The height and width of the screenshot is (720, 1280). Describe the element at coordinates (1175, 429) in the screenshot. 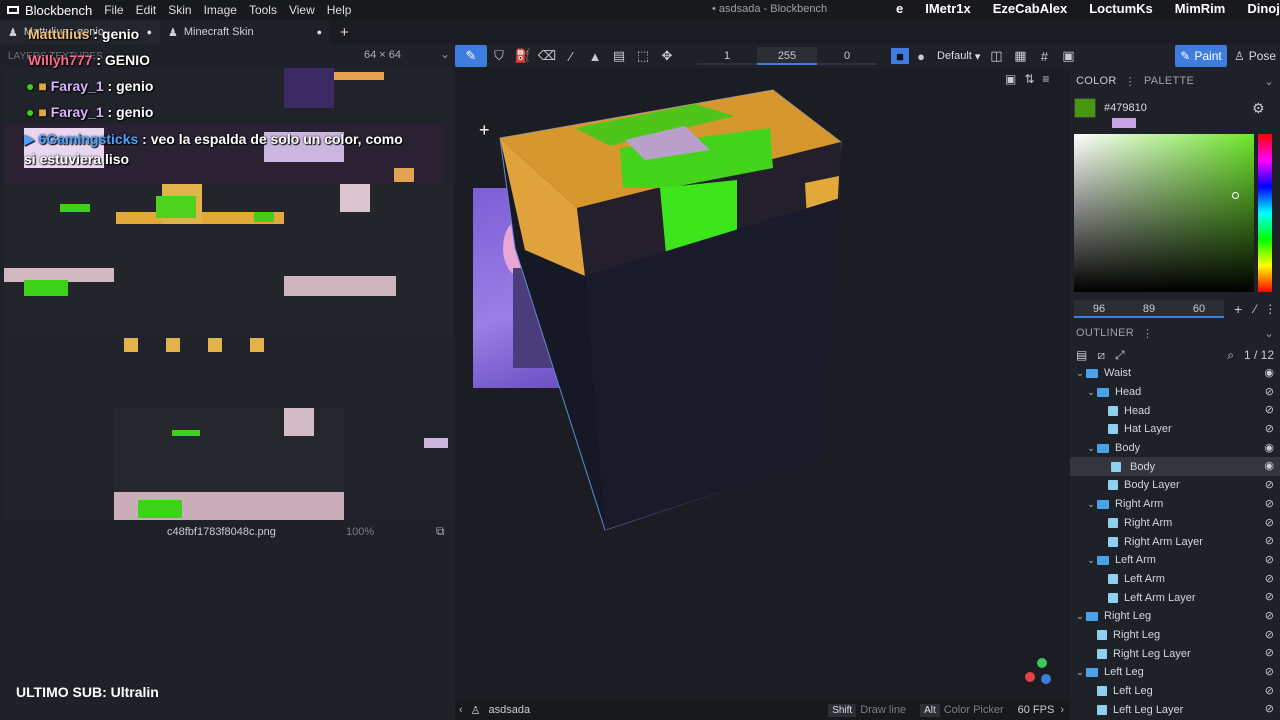

I see `outliner-row: Hat Layer ⊘` at that location.